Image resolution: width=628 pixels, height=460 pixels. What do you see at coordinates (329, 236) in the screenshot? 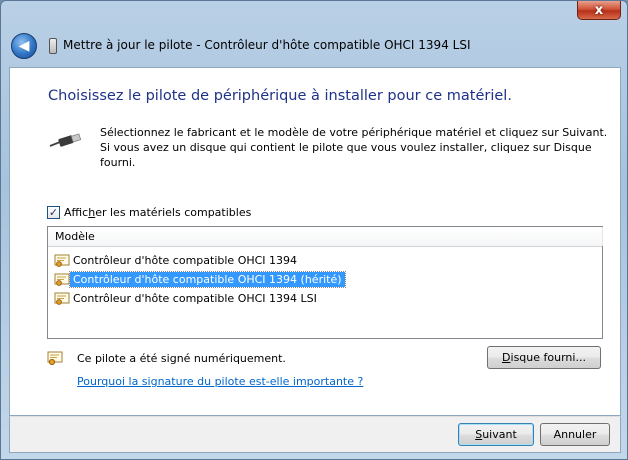
I see `column-header-model: Modèle` at bounding box center [329, 236].